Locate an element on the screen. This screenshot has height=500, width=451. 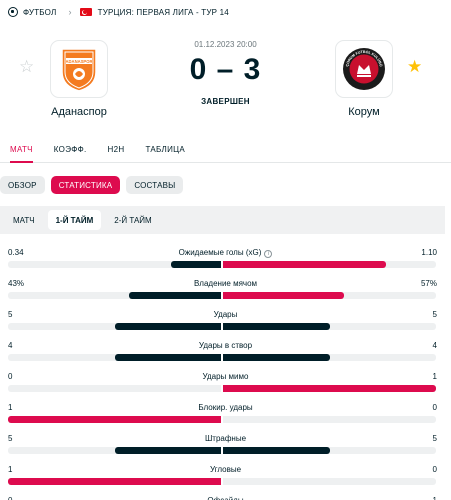
stat-name: Удары в створ is located at coordinates (225, 345).